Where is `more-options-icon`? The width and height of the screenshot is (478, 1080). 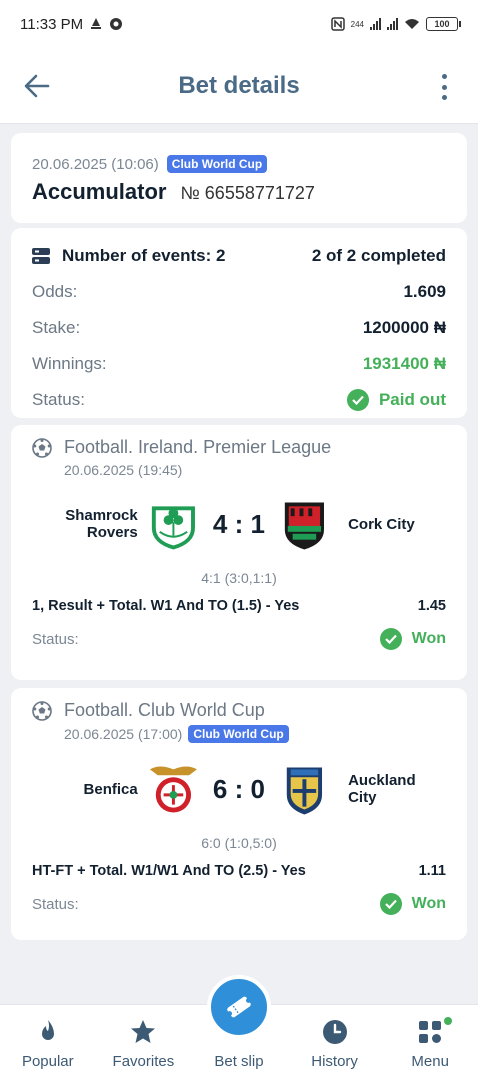 more-options-icon is located at coordinates (444, 87).